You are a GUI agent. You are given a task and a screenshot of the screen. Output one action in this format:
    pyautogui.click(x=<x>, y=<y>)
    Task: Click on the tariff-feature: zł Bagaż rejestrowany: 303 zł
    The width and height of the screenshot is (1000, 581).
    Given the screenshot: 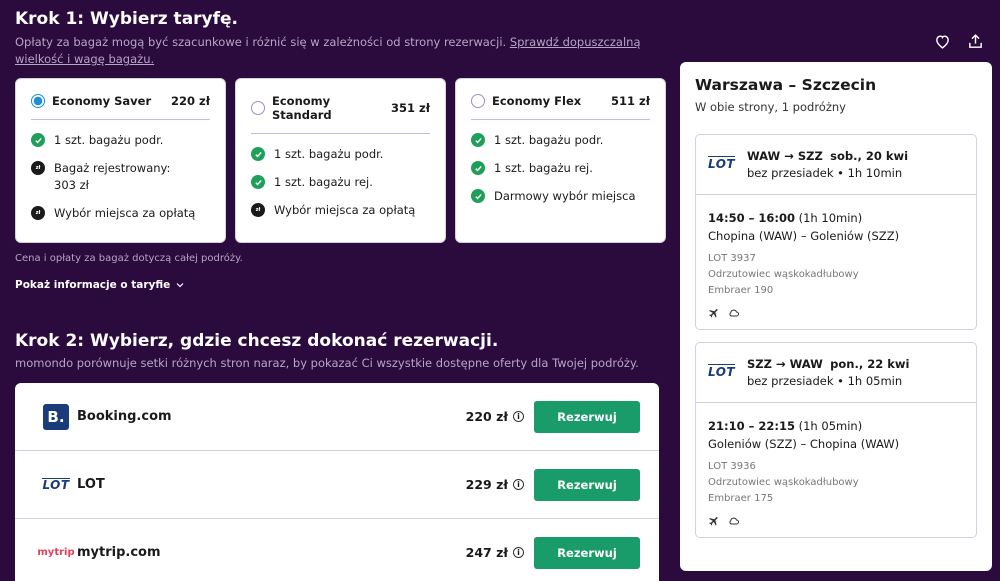 What is the action you would take?
    pyautogui.click(x=120, y=177)
    